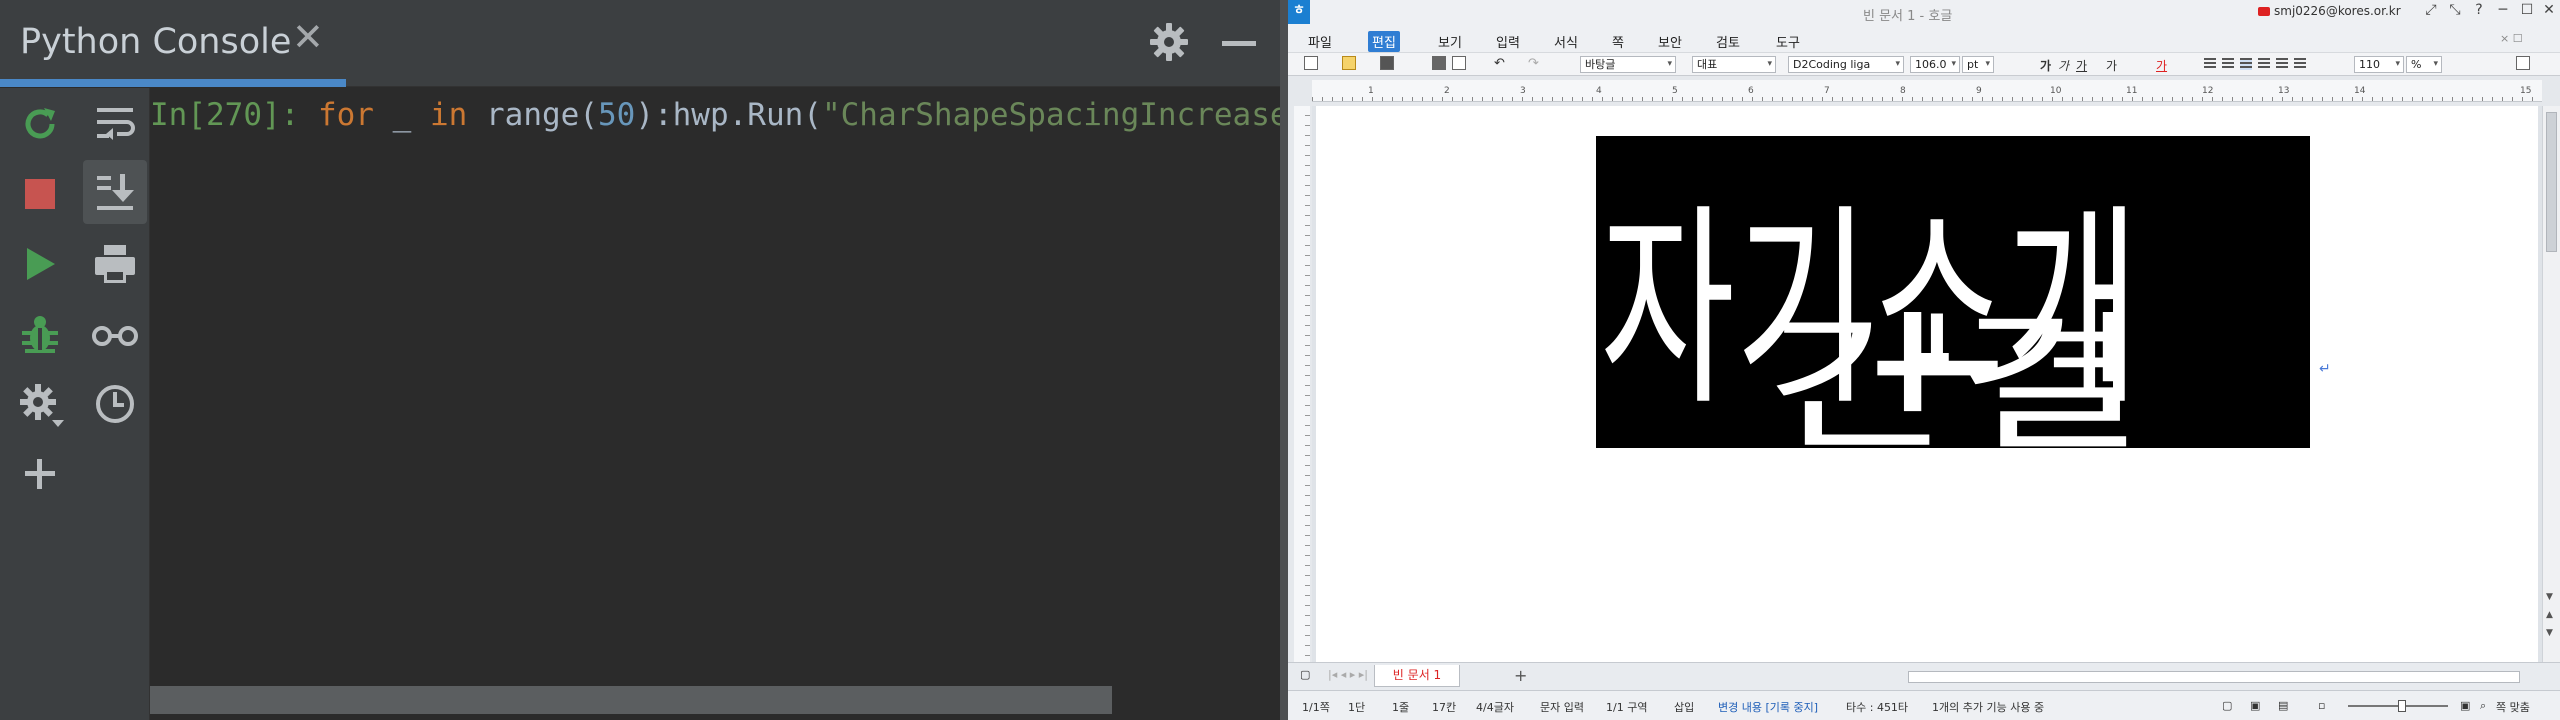 Image resolution: width=2560 pixels, height=720 pixels. Describe the element at coordinates (308, 37) in the screenshot. I see `close-tab-icon: ✕` at that location.